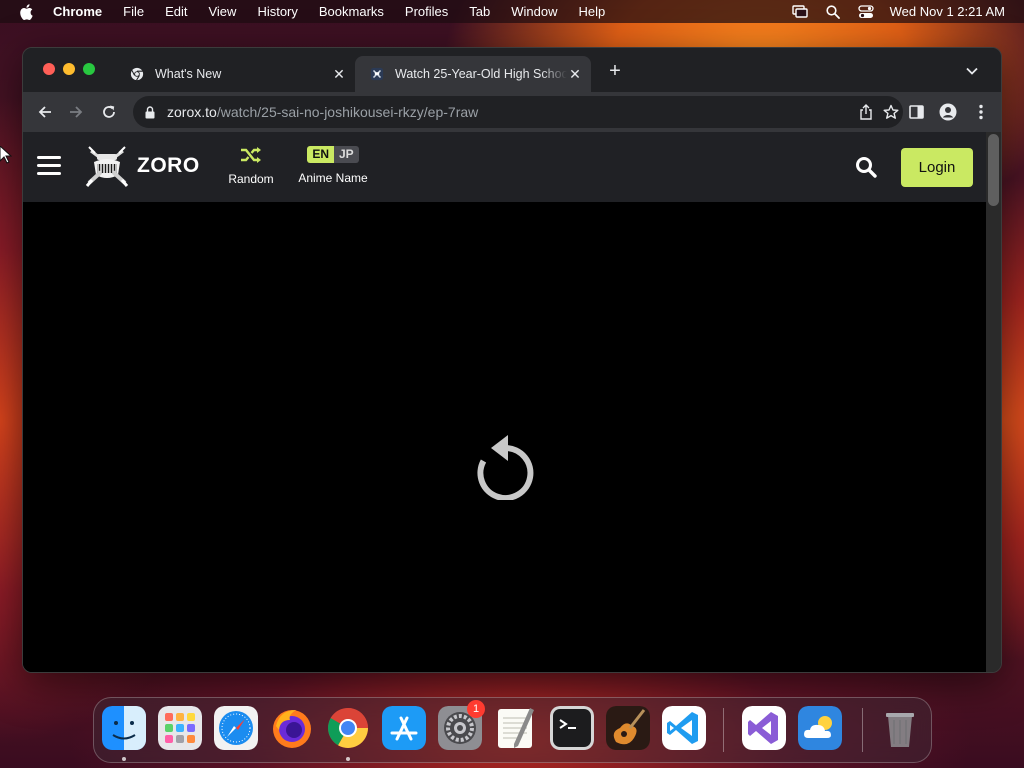 The height and width of the screenshot is (768, 1024). What do you see at coordinates (69, 69) in the screenshot?
I see `minimize-window-button` at bounding box center [69, 69].